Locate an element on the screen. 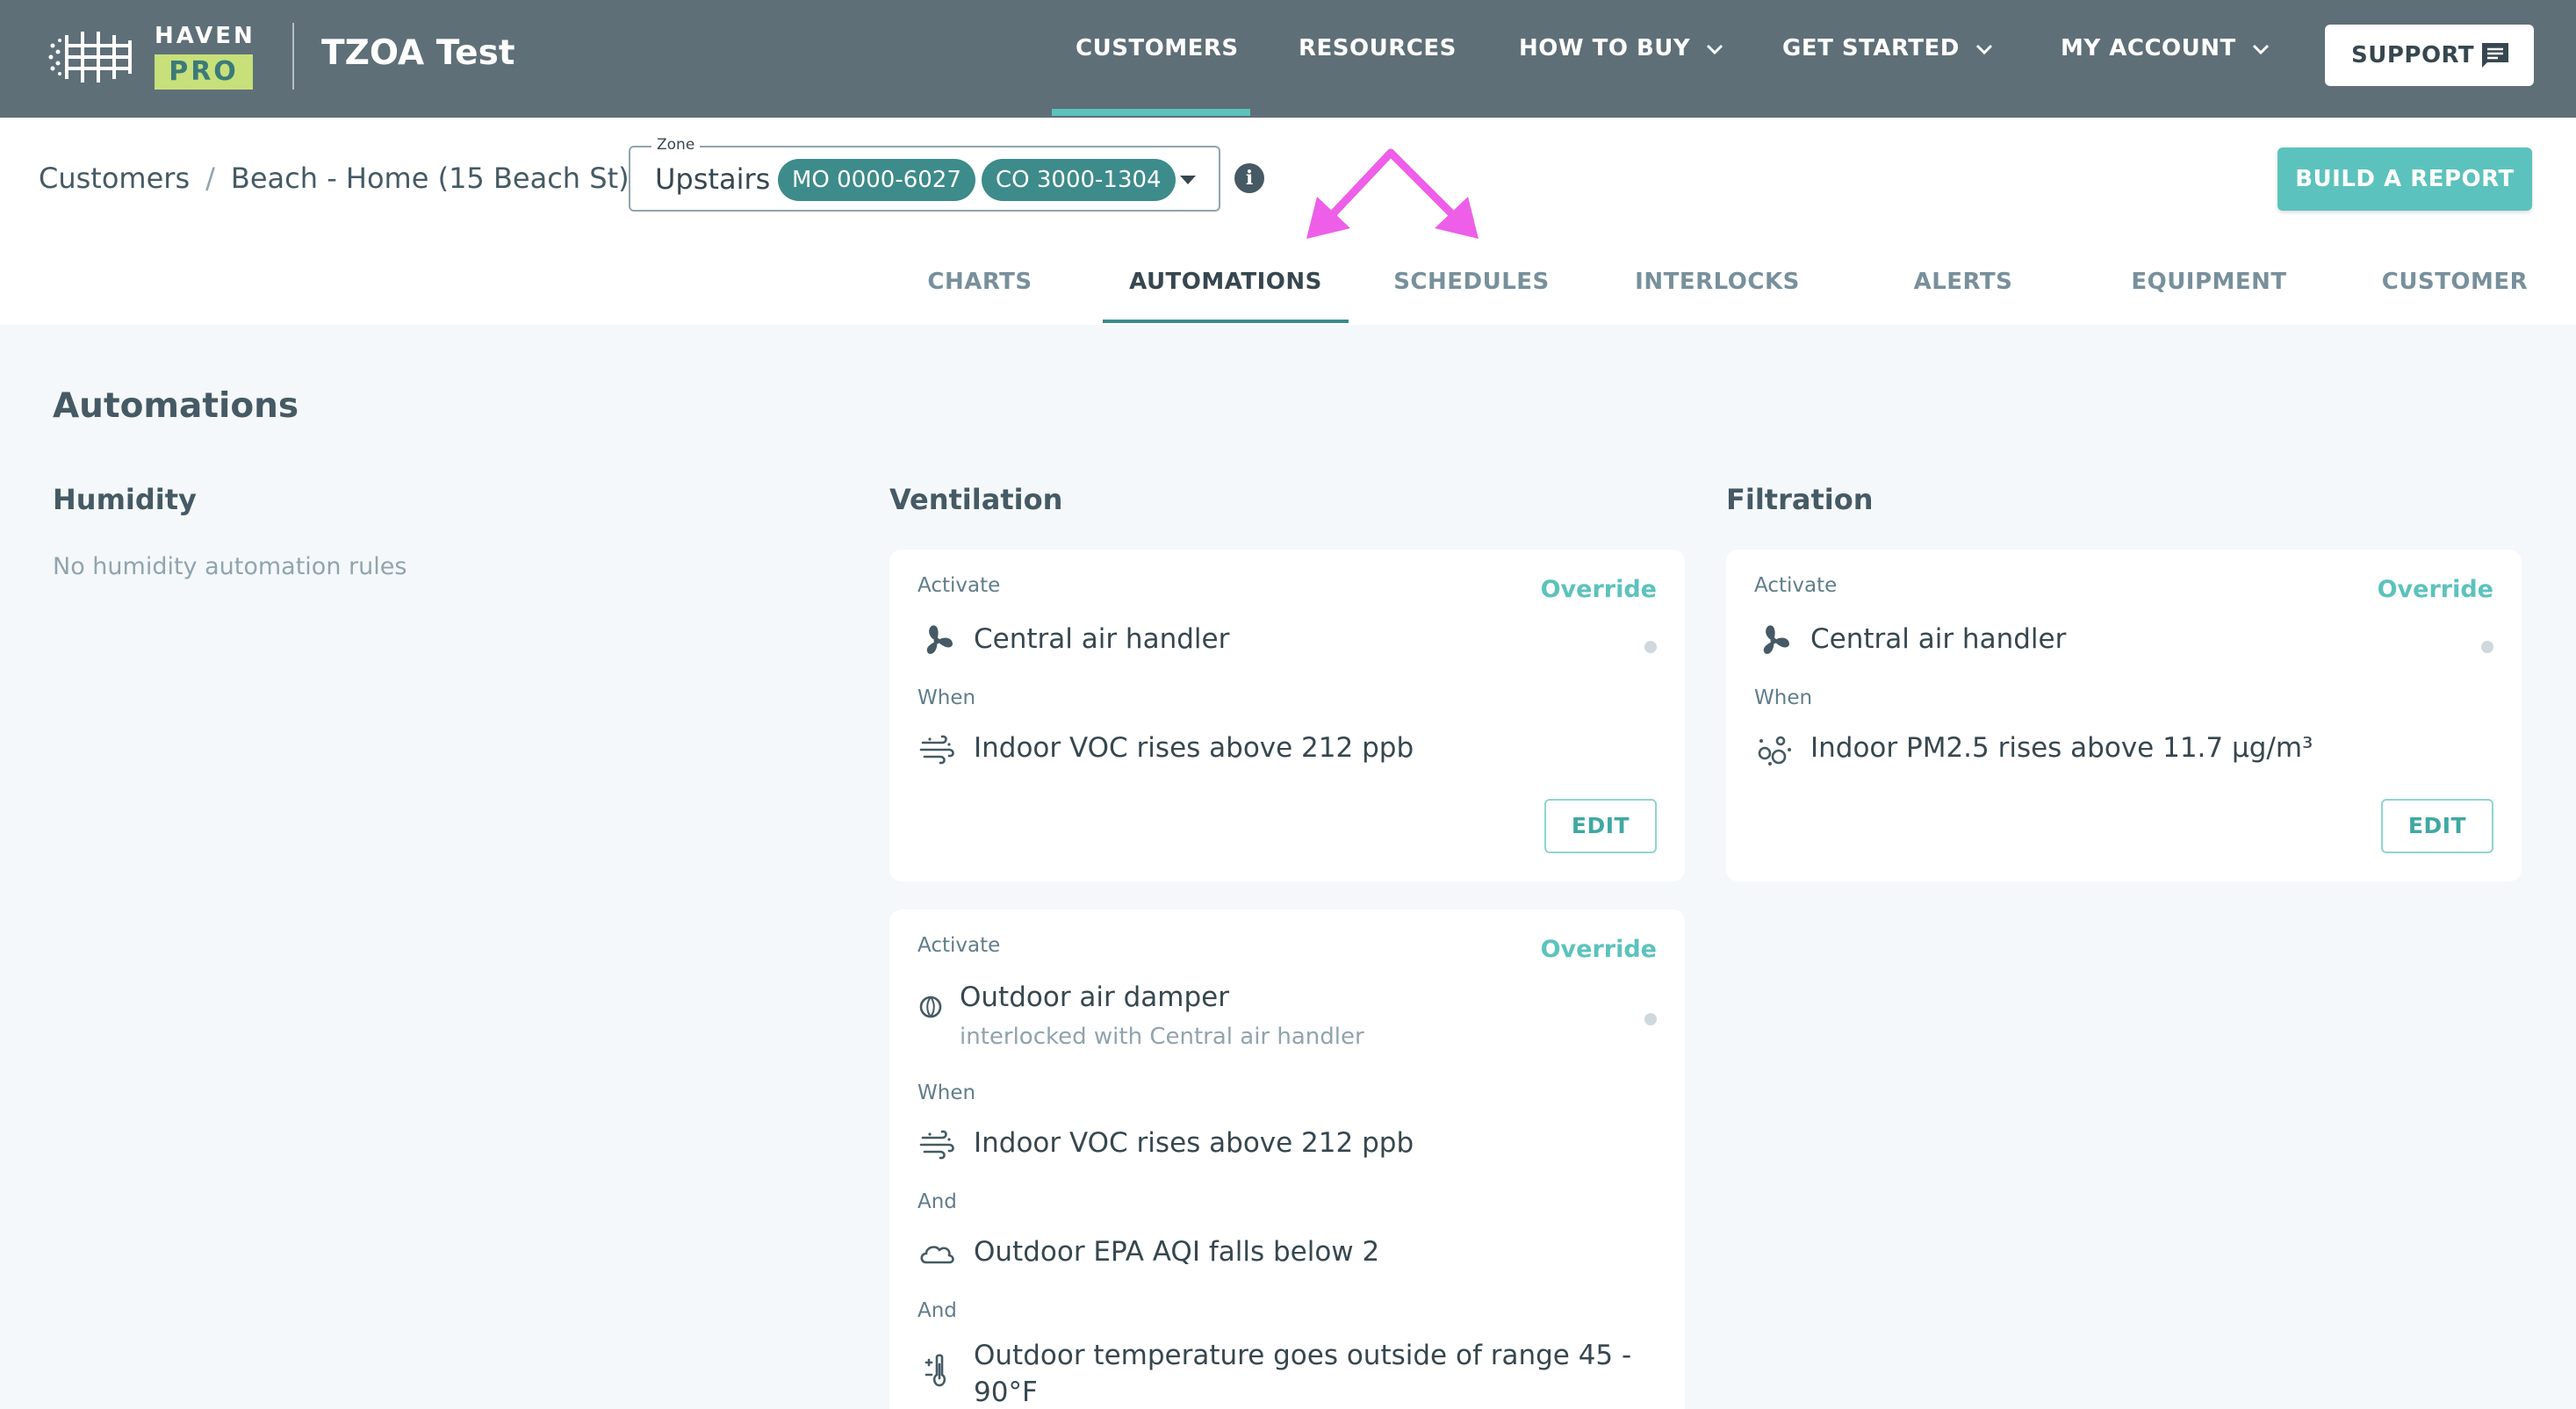 The height and width of the screenshot is (1409, 2576). nav-my-account: MY ACCOUNT is located at coordinates (2165, 48).